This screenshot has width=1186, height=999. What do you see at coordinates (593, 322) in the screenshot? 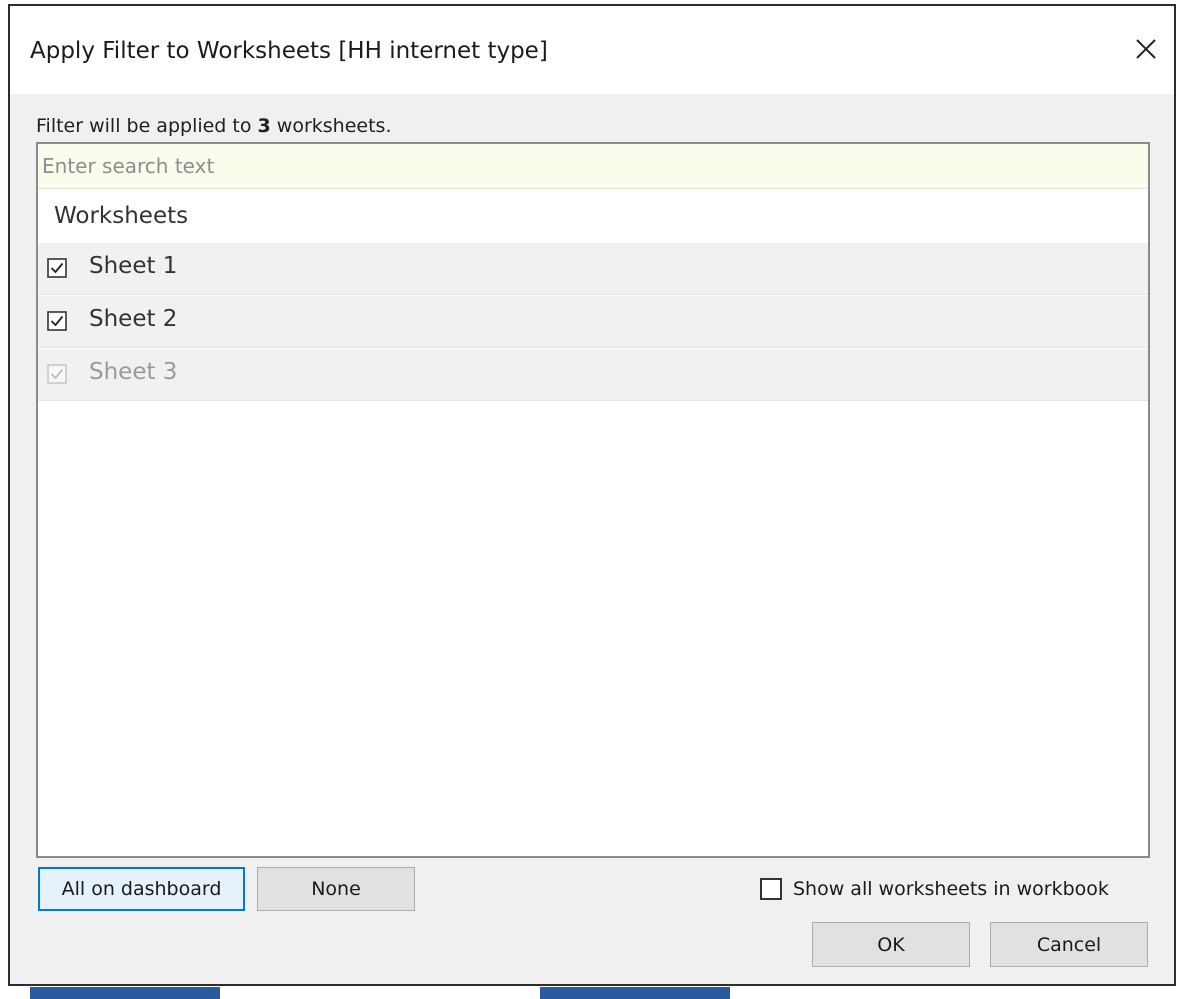
I see `worksheet-item-sheet-2: Sheet 2` at bounding box center [593, 322].